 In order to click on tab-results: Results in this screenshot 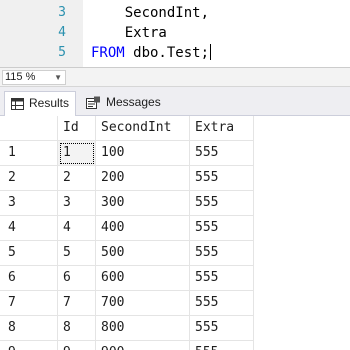, I will do `click(40, 103)`.